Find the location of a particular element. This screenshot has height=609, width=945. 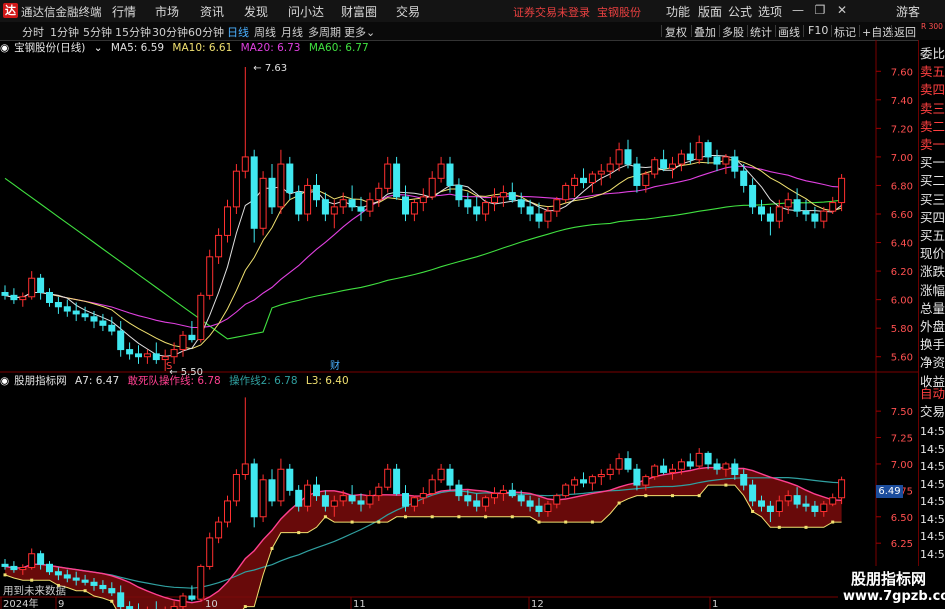

price-tick-label: 7.40 is located at coordinates (902, 101).